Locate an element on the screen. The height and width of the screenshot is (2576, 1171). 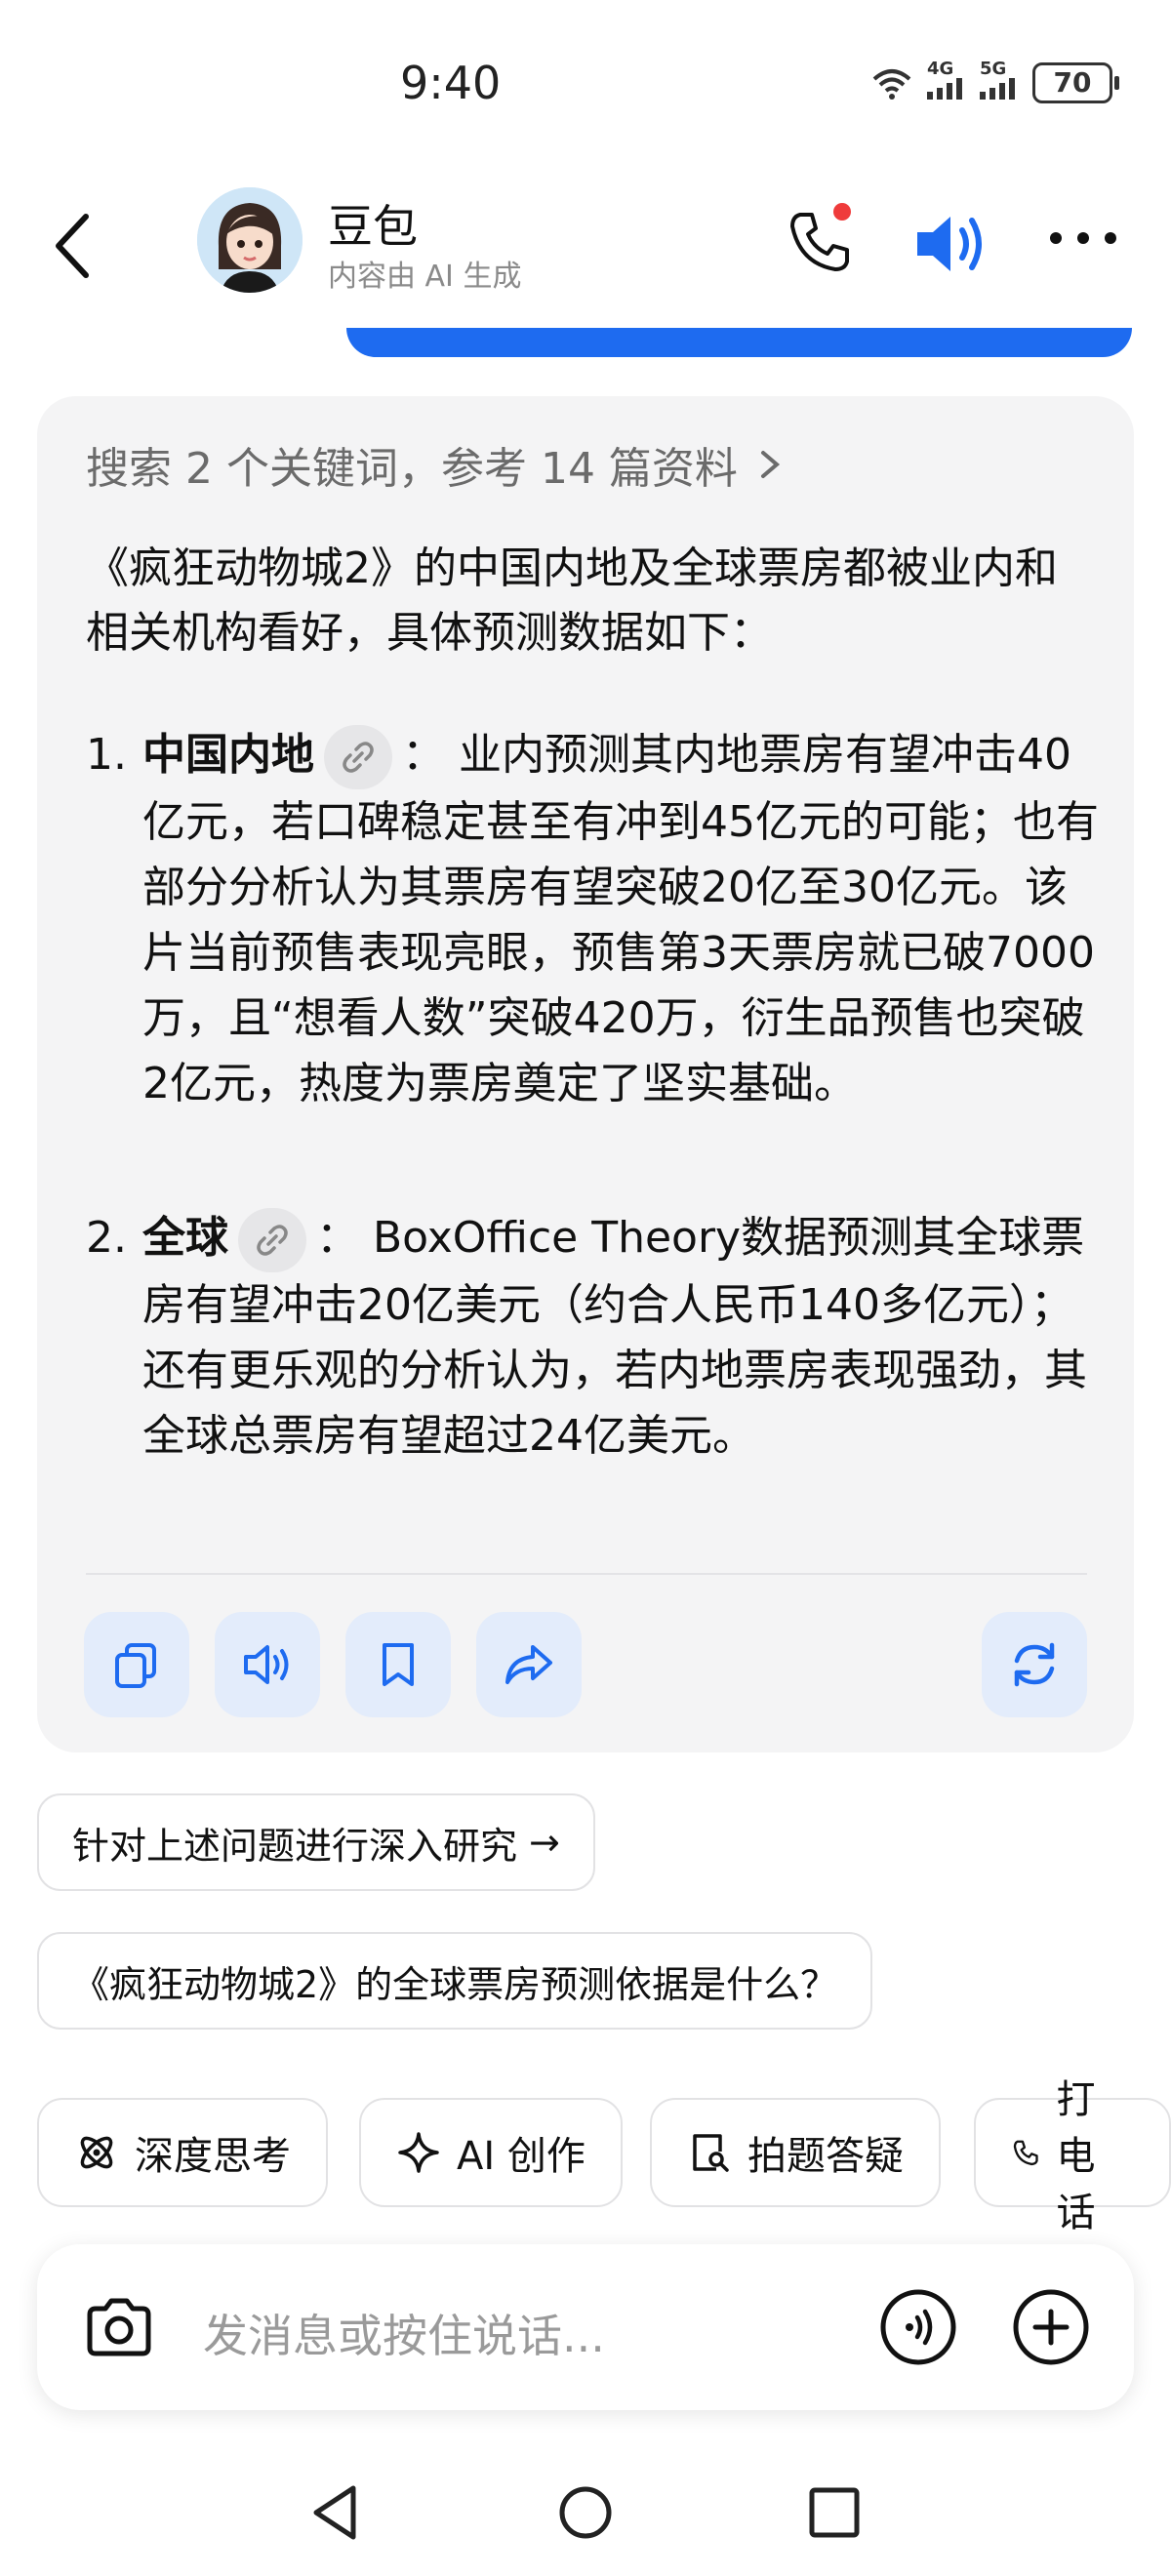
regenerate-button is located at coordinates (1034, 1664).